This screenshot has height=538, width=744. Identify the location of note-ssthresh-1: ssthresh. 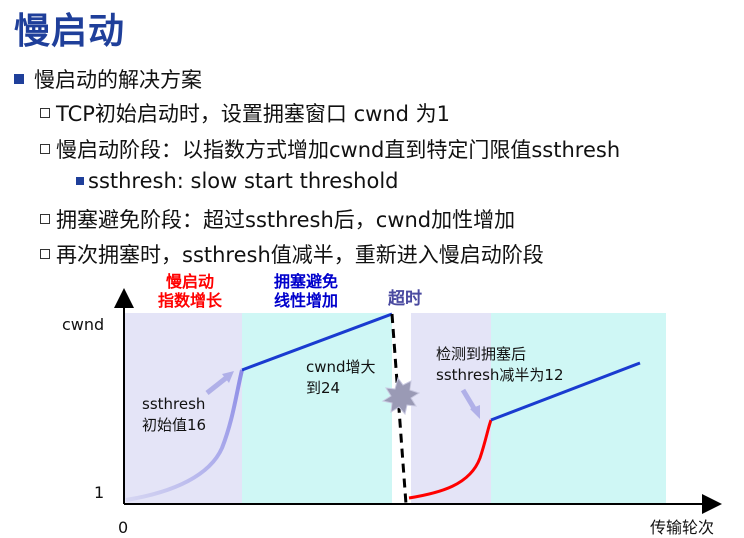
(173, 404).